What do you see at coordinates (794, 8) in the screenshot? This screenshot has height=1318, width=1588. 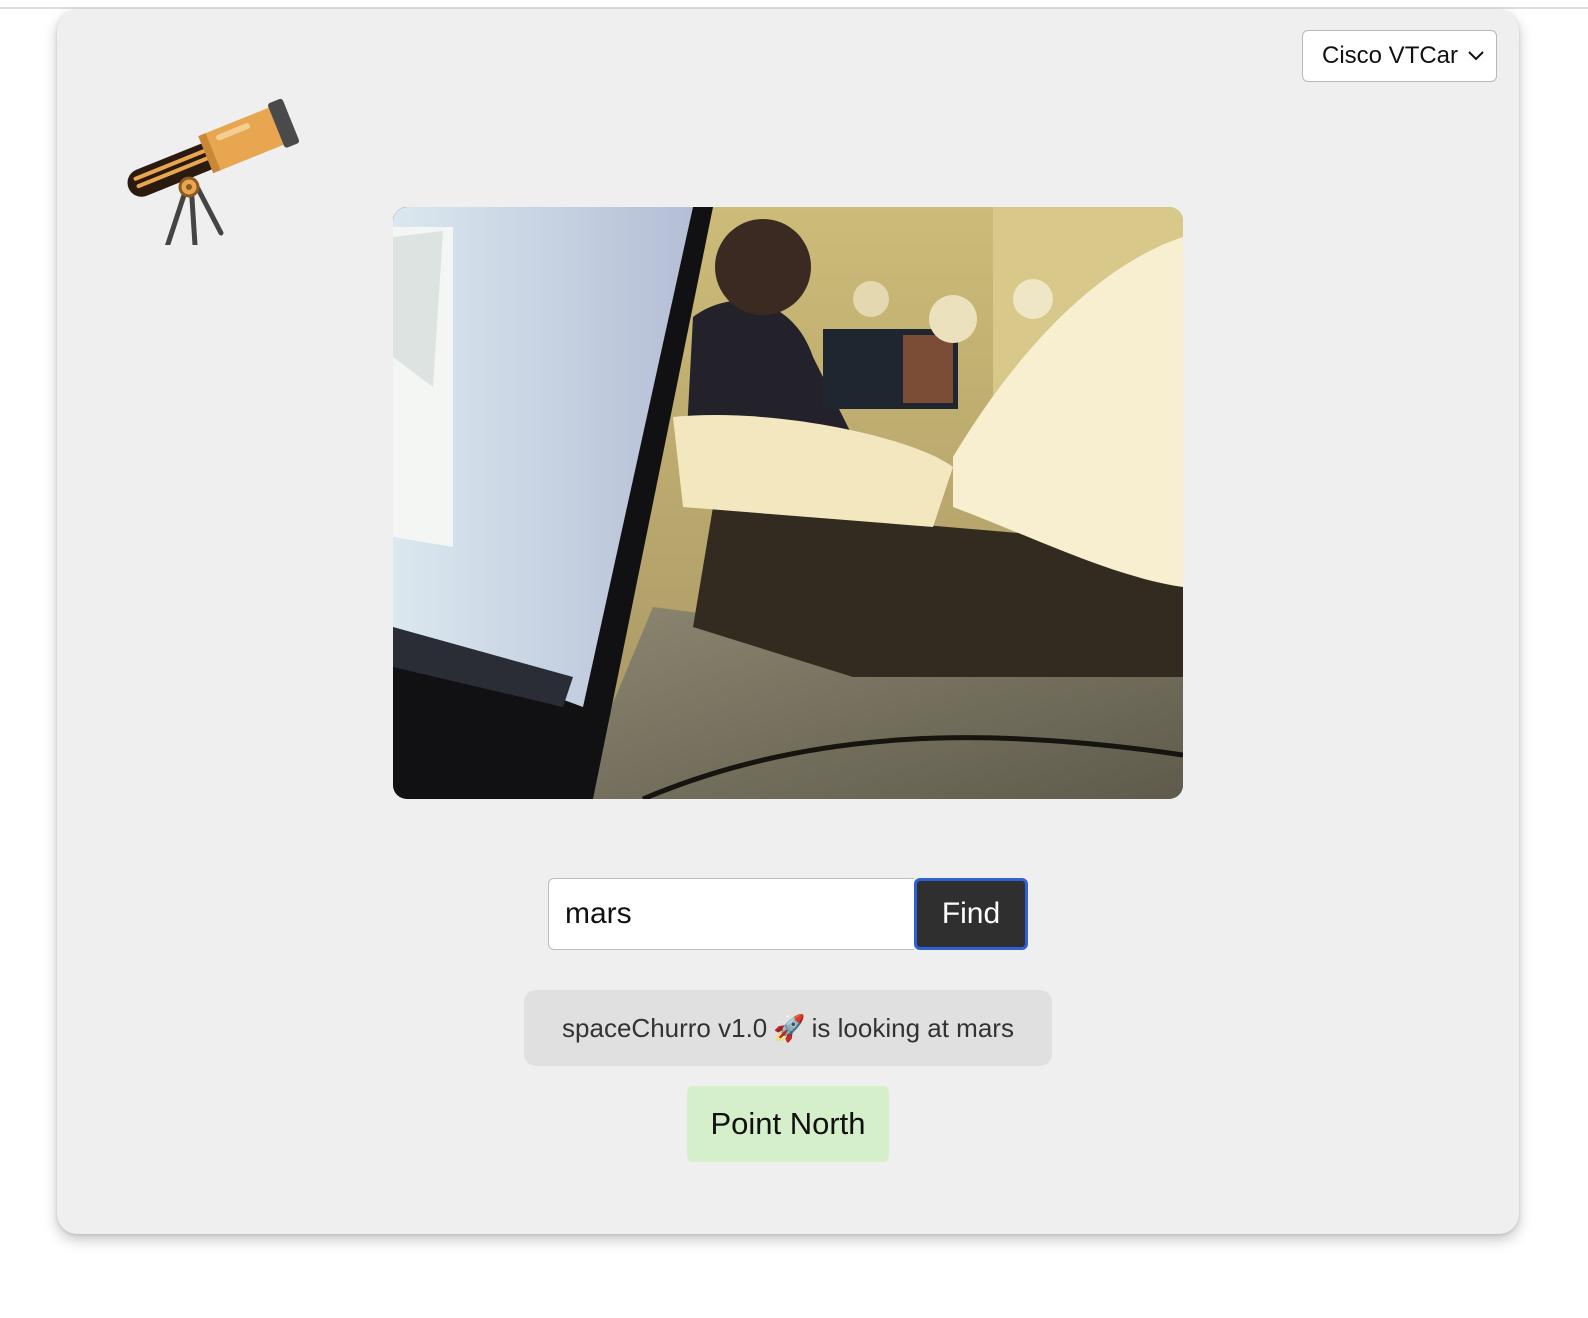 I see `top-divider` at bounding box center [794, 8].